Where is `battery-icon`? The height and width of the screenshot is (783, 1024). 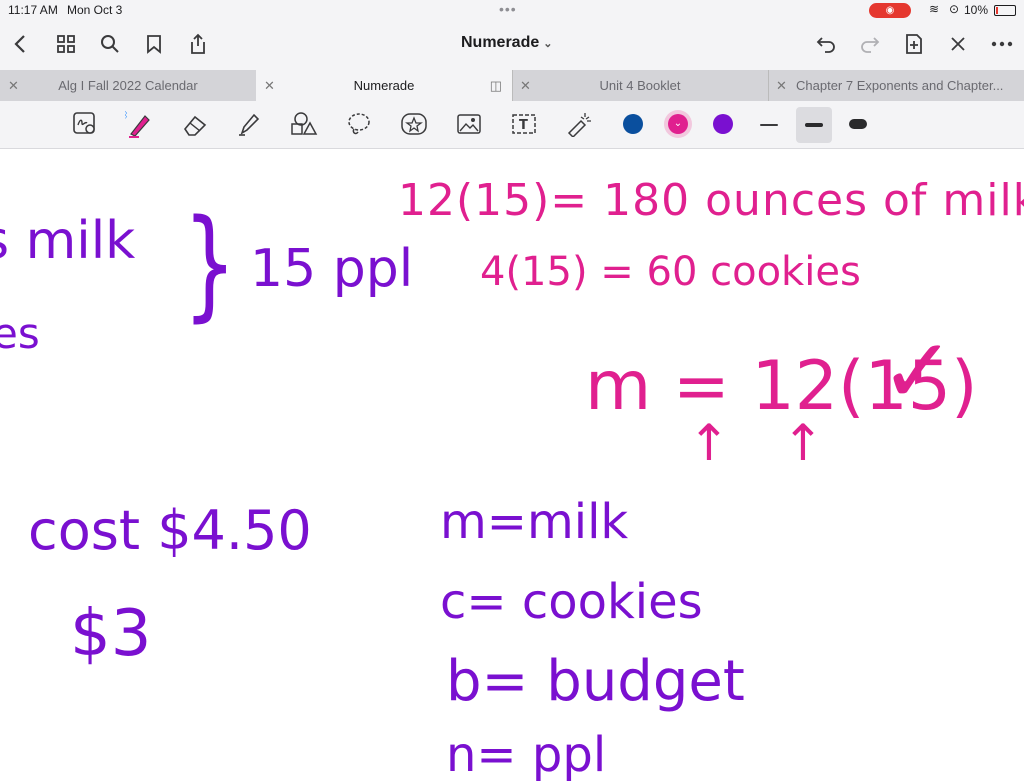 battery-icon is located at coordinates (1005, 10).